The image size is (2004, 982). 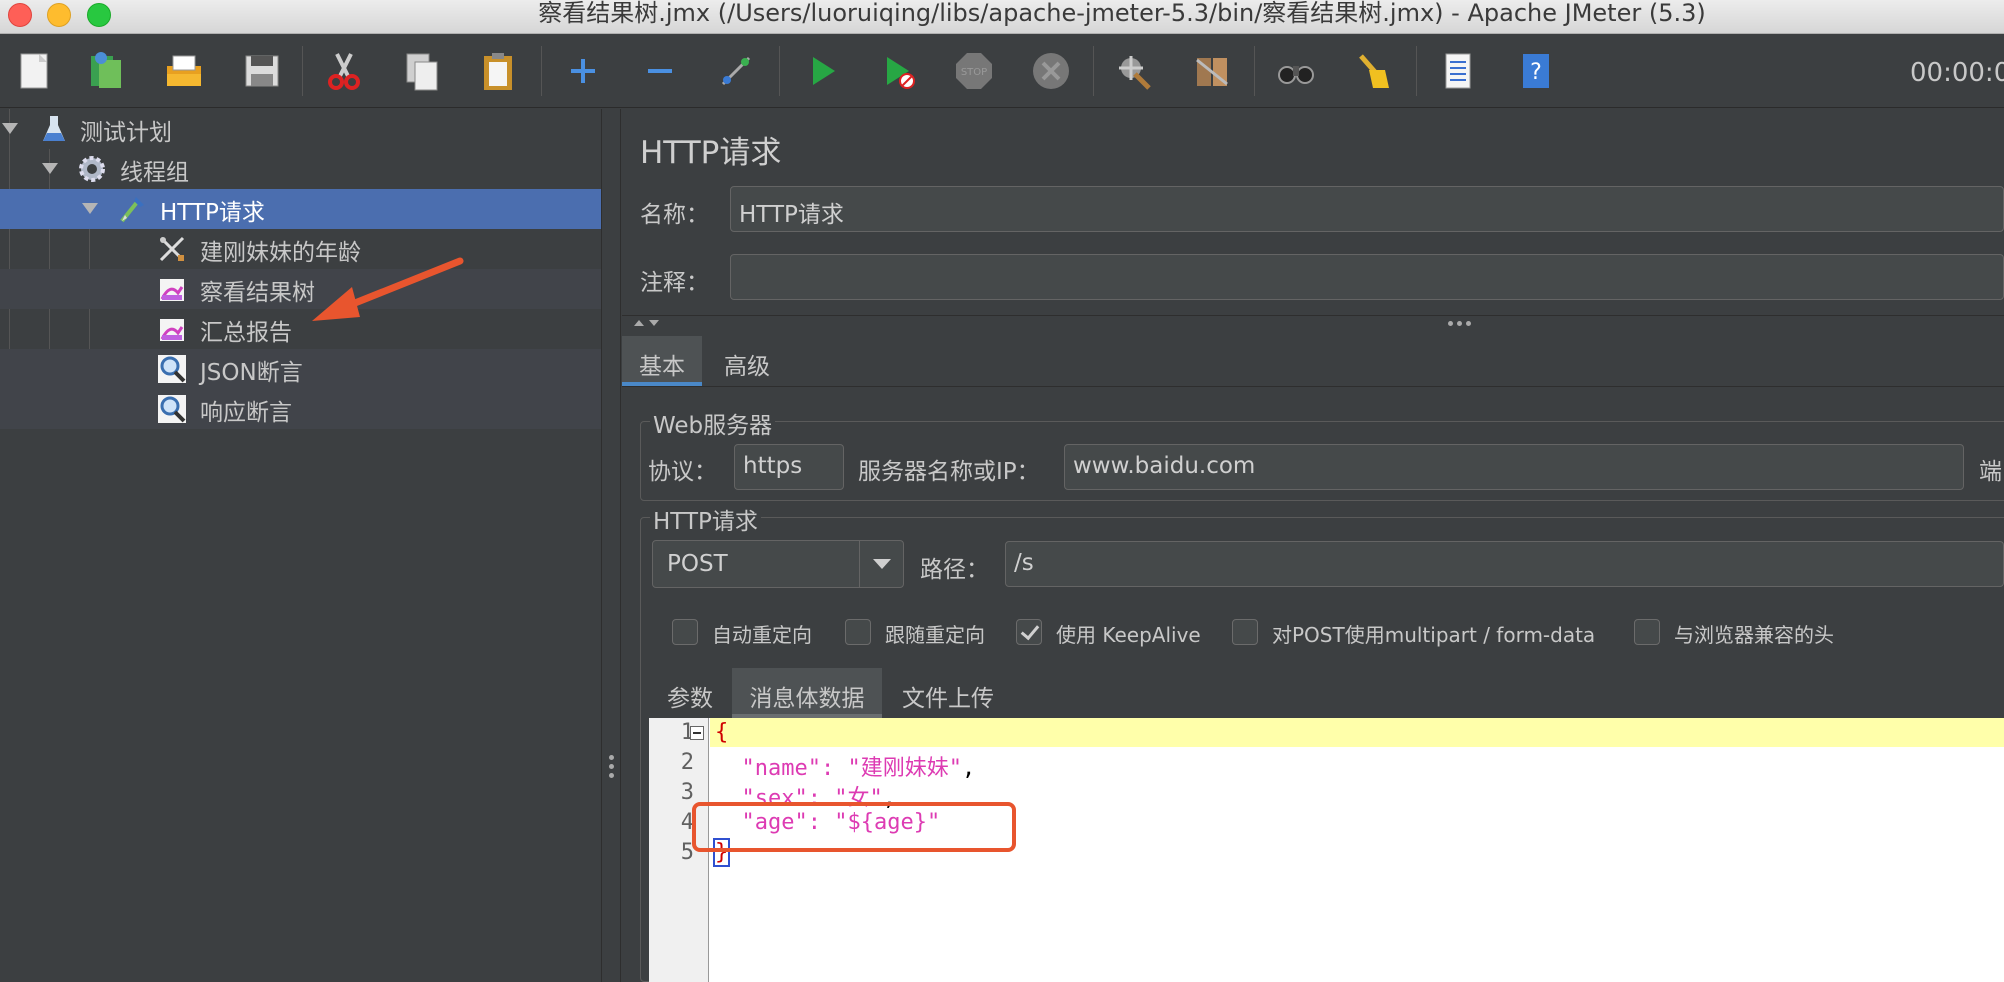 I want to click on method-select: POST, so click(x=778, y=564).